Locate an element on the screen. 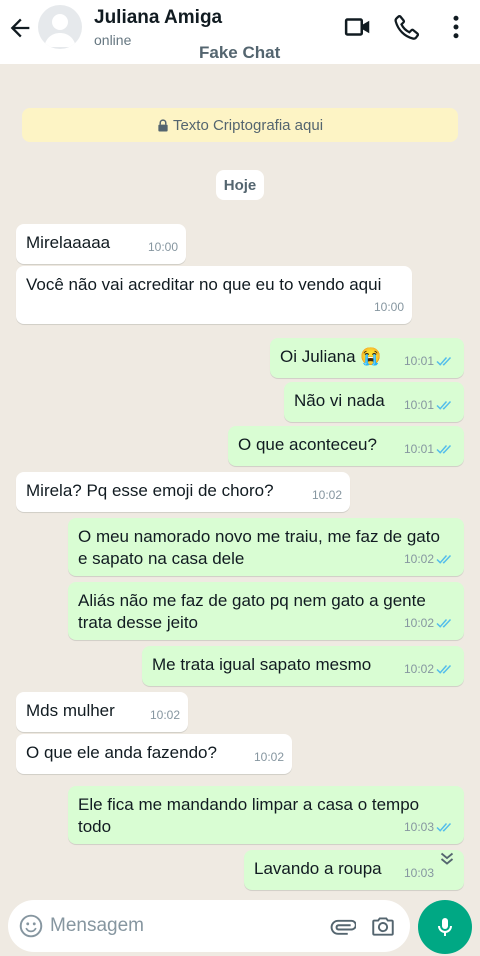 The width and height of the screenshot is (480, 956). phone-icon is located at coordinates (407, 27).